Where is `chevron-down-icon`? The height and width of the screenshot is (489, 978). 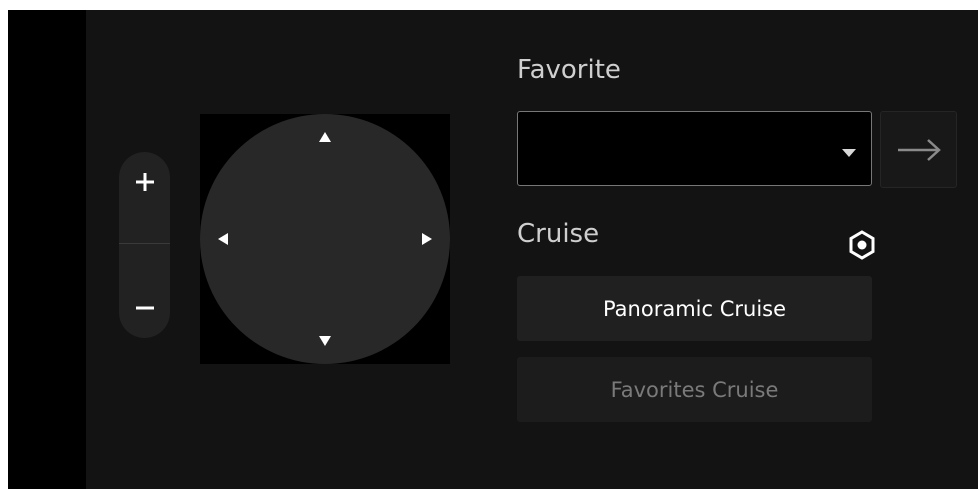 chevron-down-icon is located at coordinates (849, 152).